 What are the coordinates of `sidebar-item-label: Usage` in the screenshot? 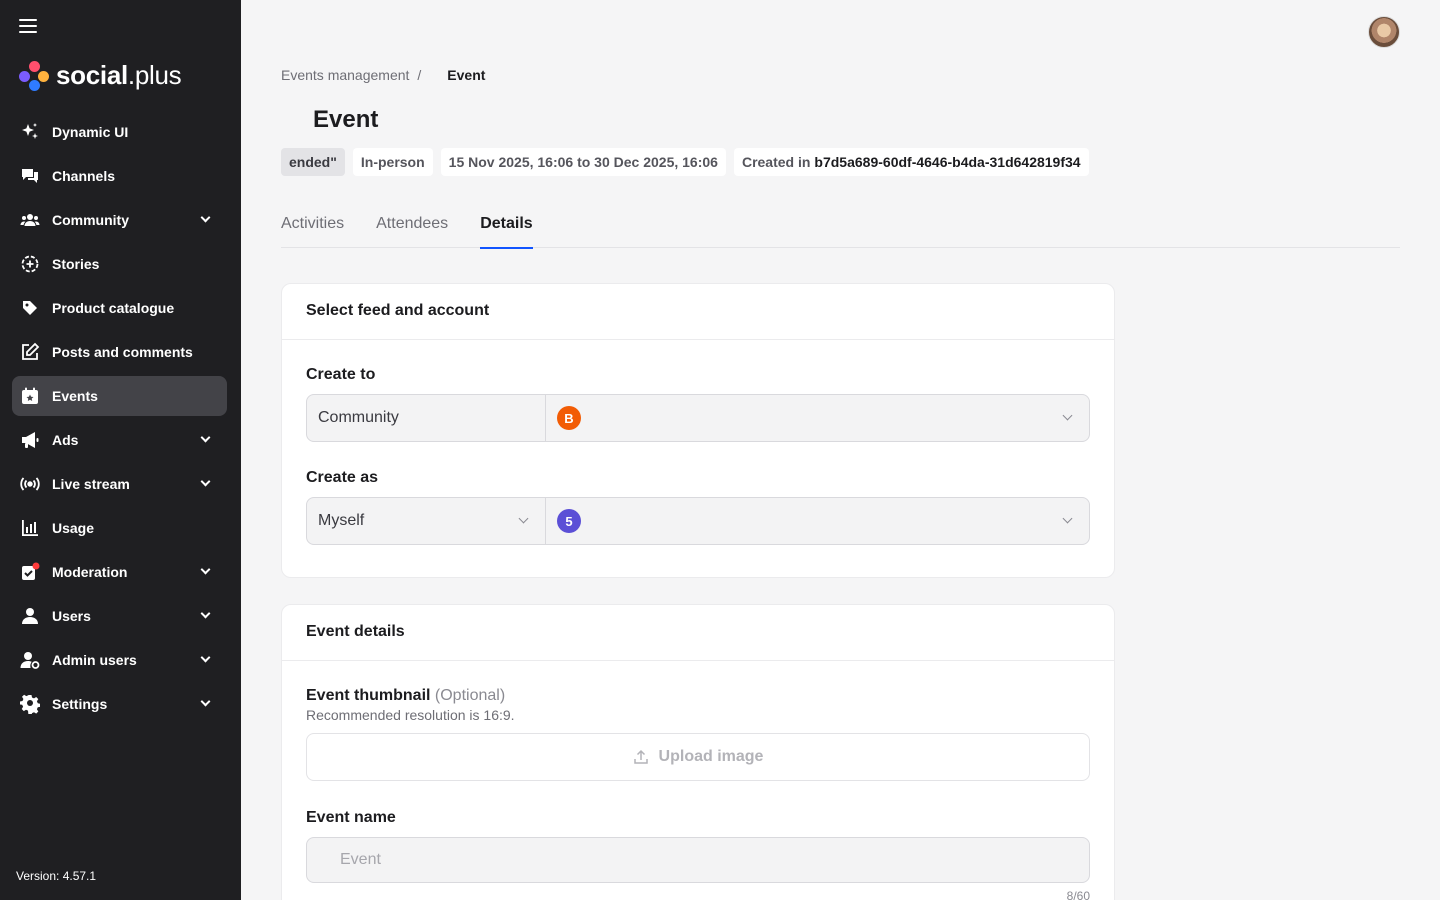 It's located at (73, 528).